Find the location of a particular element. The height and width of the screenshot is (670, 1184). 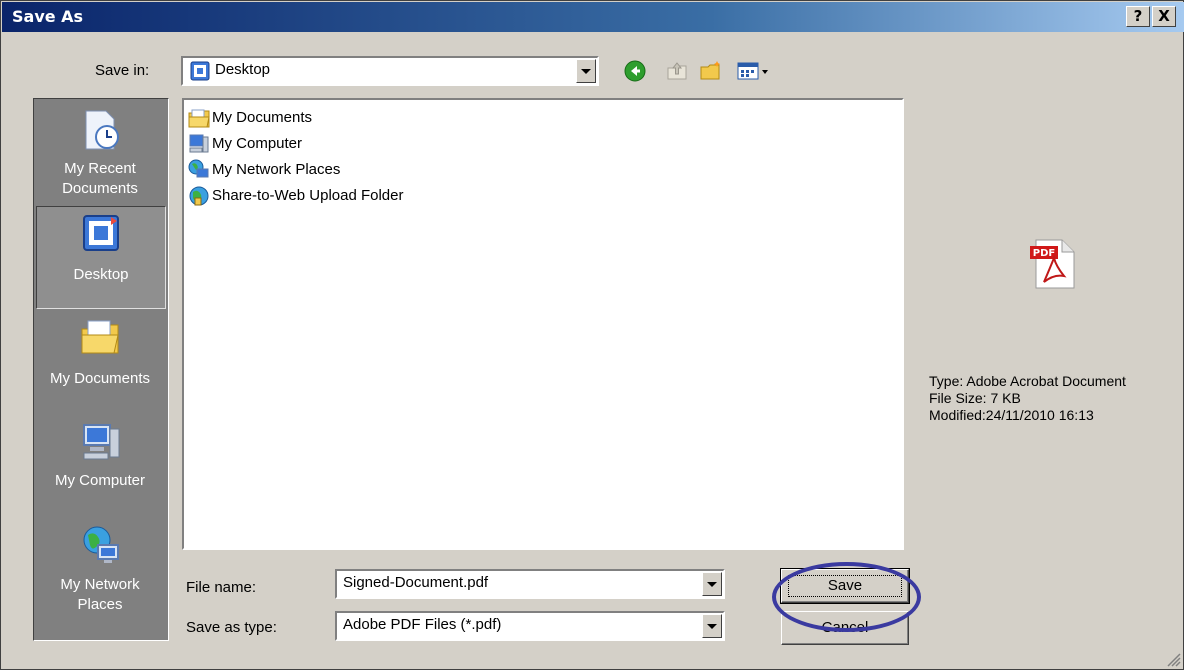

back-icon is located at coordinates (635, 71).